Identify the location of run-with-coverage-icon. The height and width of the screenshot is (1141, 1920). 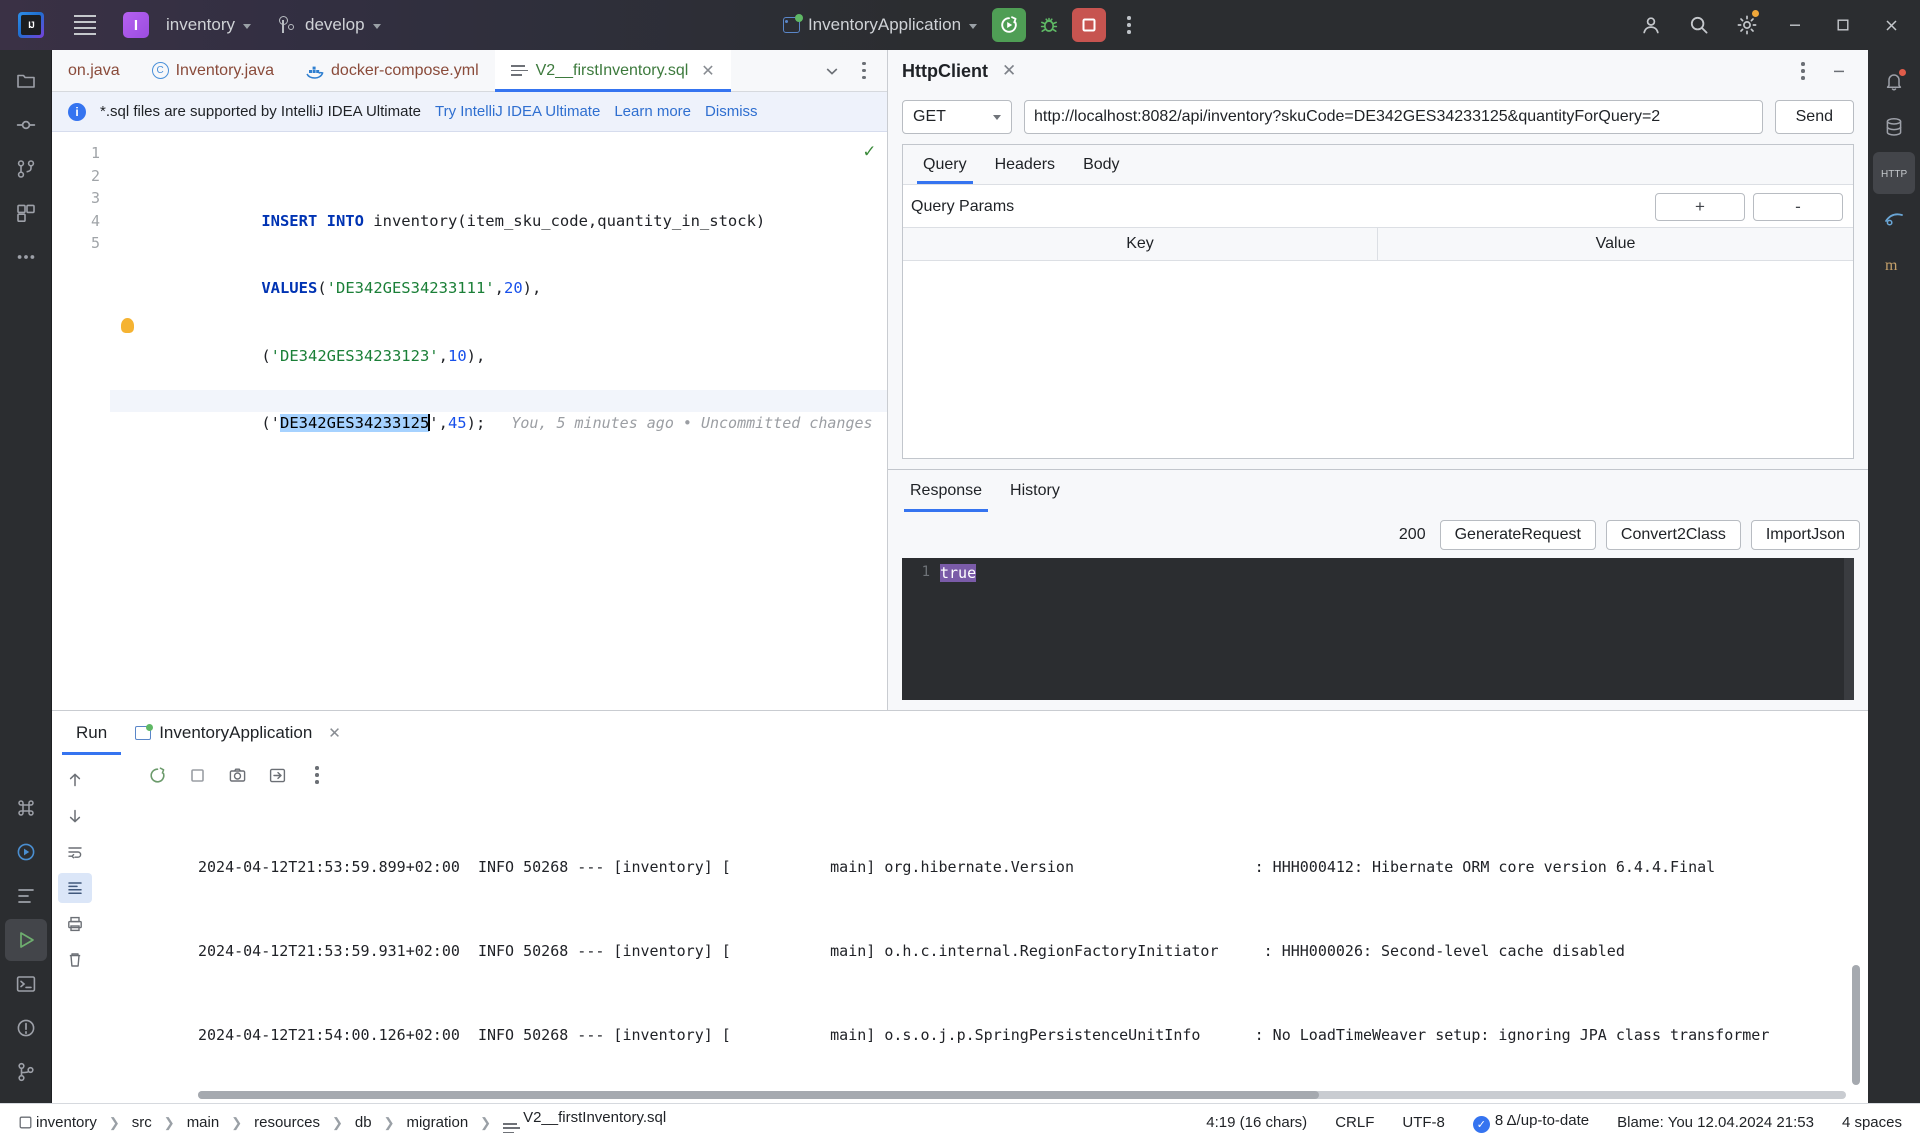
(1009, 24).